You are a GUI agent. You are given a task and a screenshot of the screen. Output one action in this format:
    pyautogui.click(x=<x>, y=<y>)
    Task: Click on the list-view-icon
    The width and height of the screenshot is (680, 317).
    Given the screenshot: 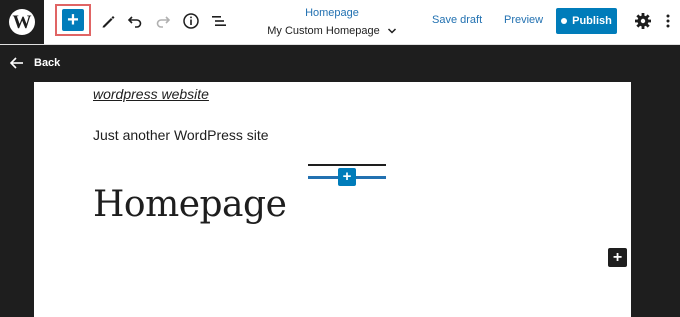 What is the action you would take?
    pyautogui.click(x=219, y=21)
    